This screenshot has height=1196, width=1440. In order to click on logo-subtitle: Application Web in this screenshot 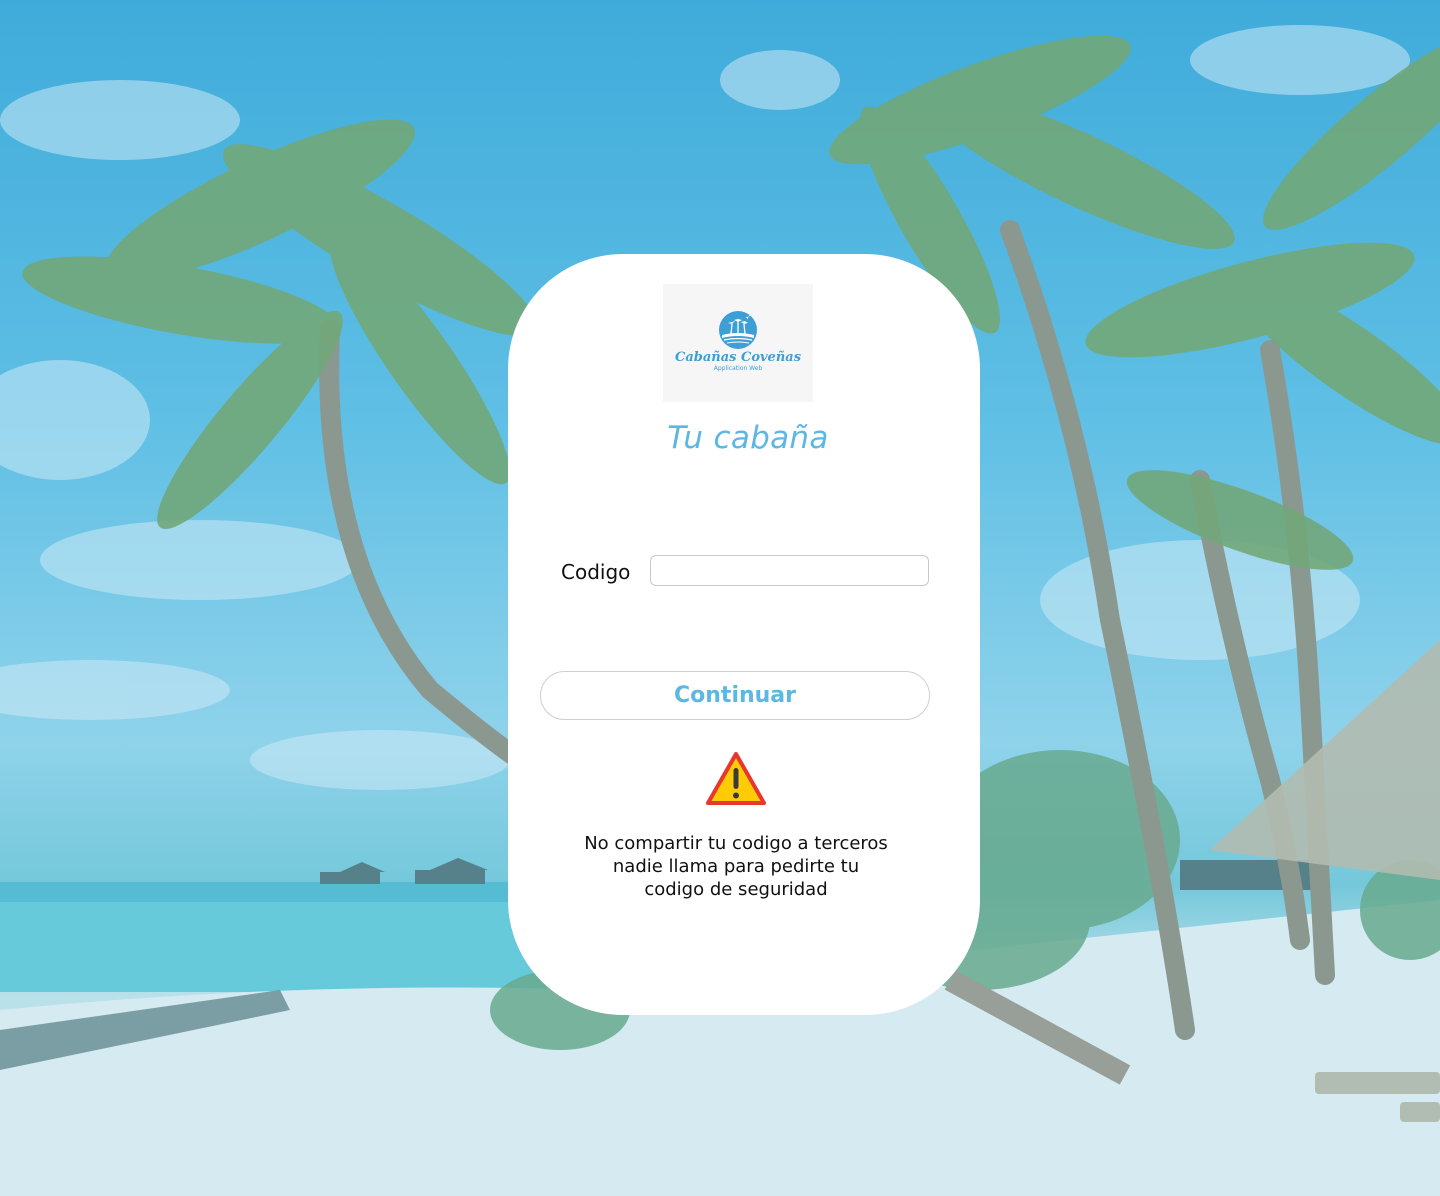, I will do `click(738, 368)`.